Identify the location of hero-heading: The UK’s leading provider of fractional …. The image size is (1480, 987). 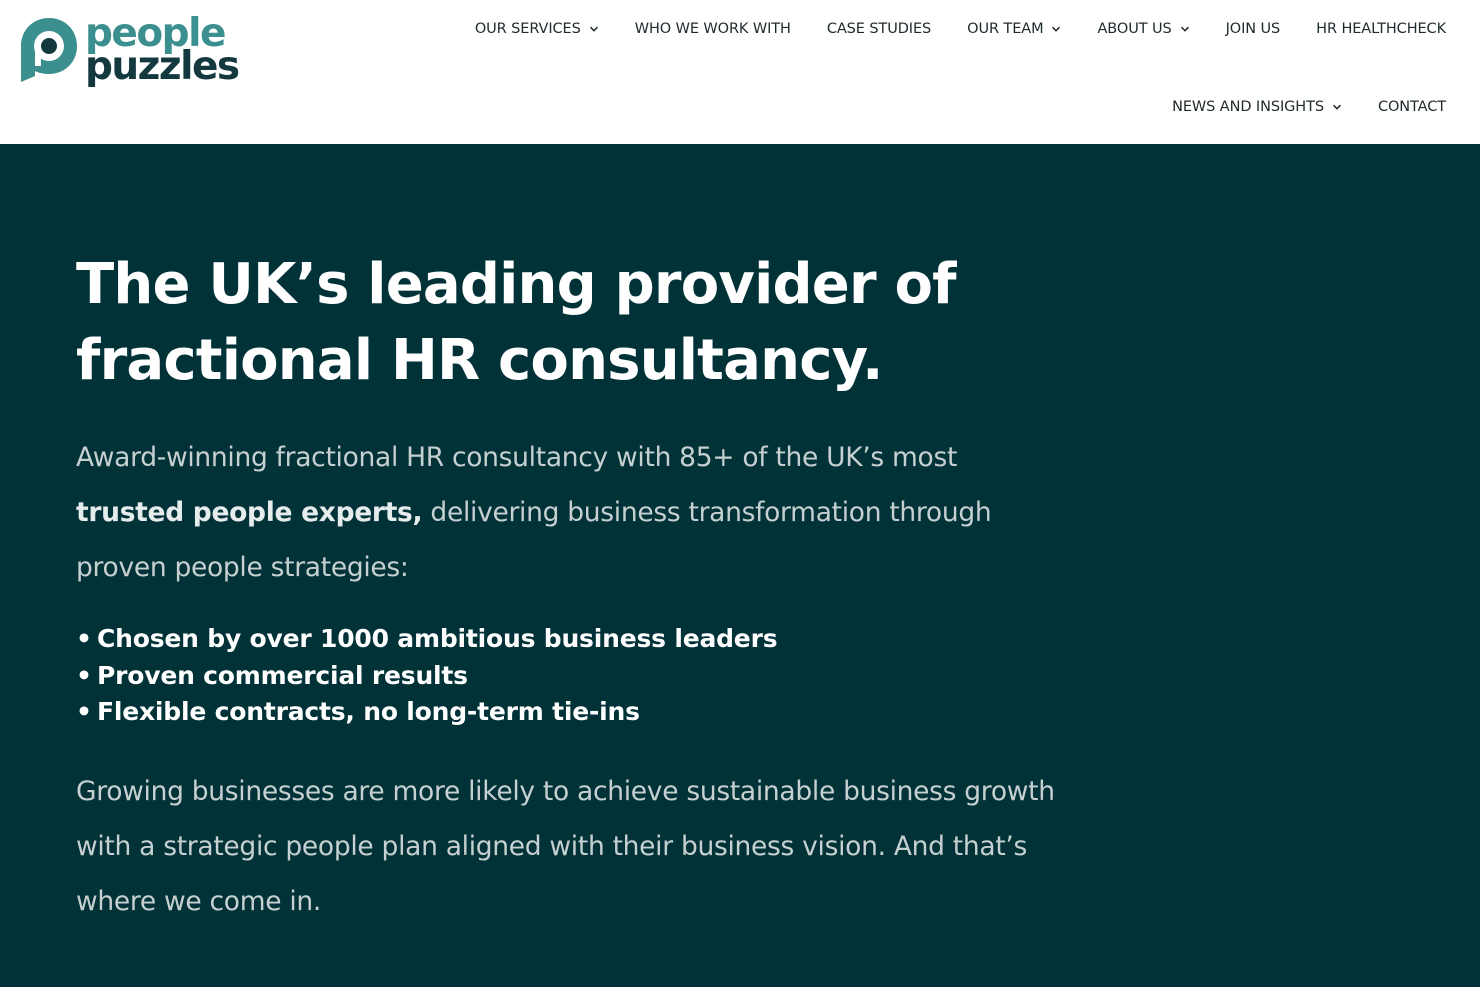
(566, 323).